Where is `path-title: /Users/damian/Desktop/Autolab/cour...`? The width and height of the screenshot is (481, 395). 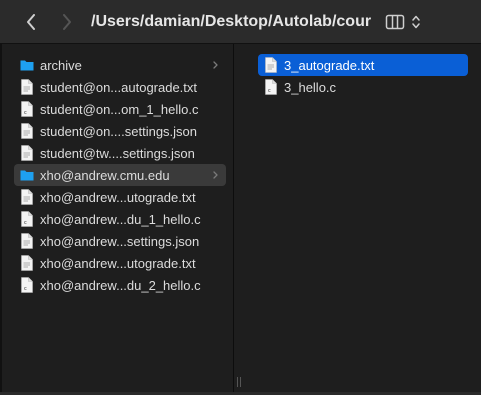
path-title: /Users/damian/Desktop/Autolab/cour... is located at coordinates (231, 21).